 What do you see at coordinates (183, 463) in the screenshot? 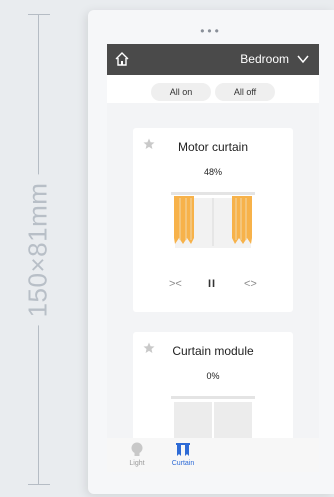
I see `tab-label: Curtain` at bounding box center [183, 463].